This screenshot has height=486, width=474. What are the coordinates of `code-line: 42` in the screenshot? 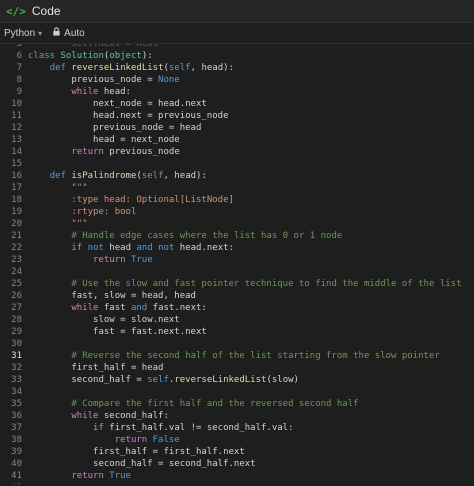 It's located at (237, 483).